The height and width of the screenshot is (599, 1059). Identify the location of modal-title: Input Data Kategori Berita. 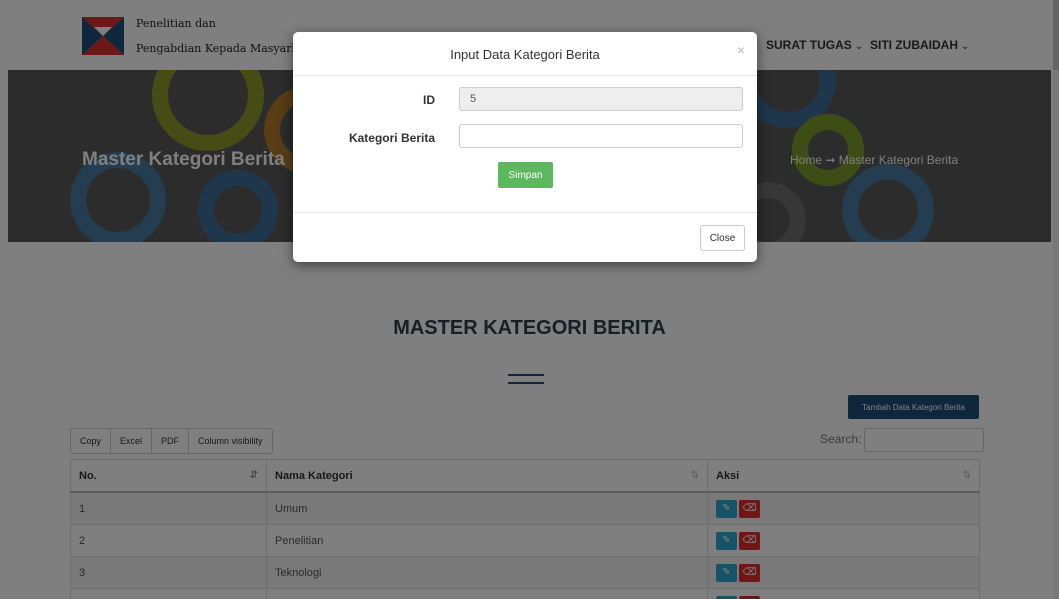
(525, 54).